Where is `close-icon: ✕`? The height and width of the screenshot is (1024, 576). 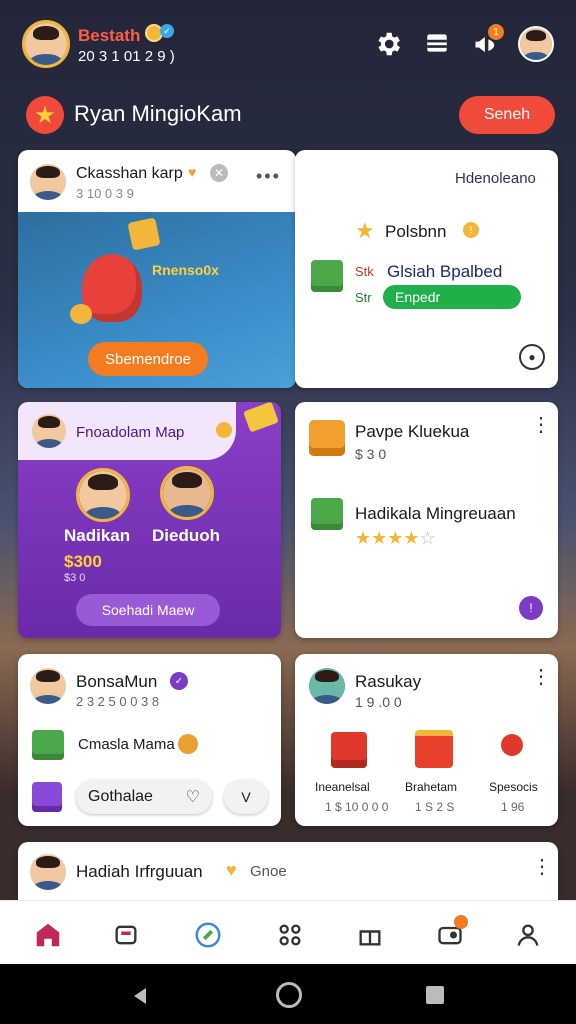 close-icon: ✕ is located at coordinates (219, 173).